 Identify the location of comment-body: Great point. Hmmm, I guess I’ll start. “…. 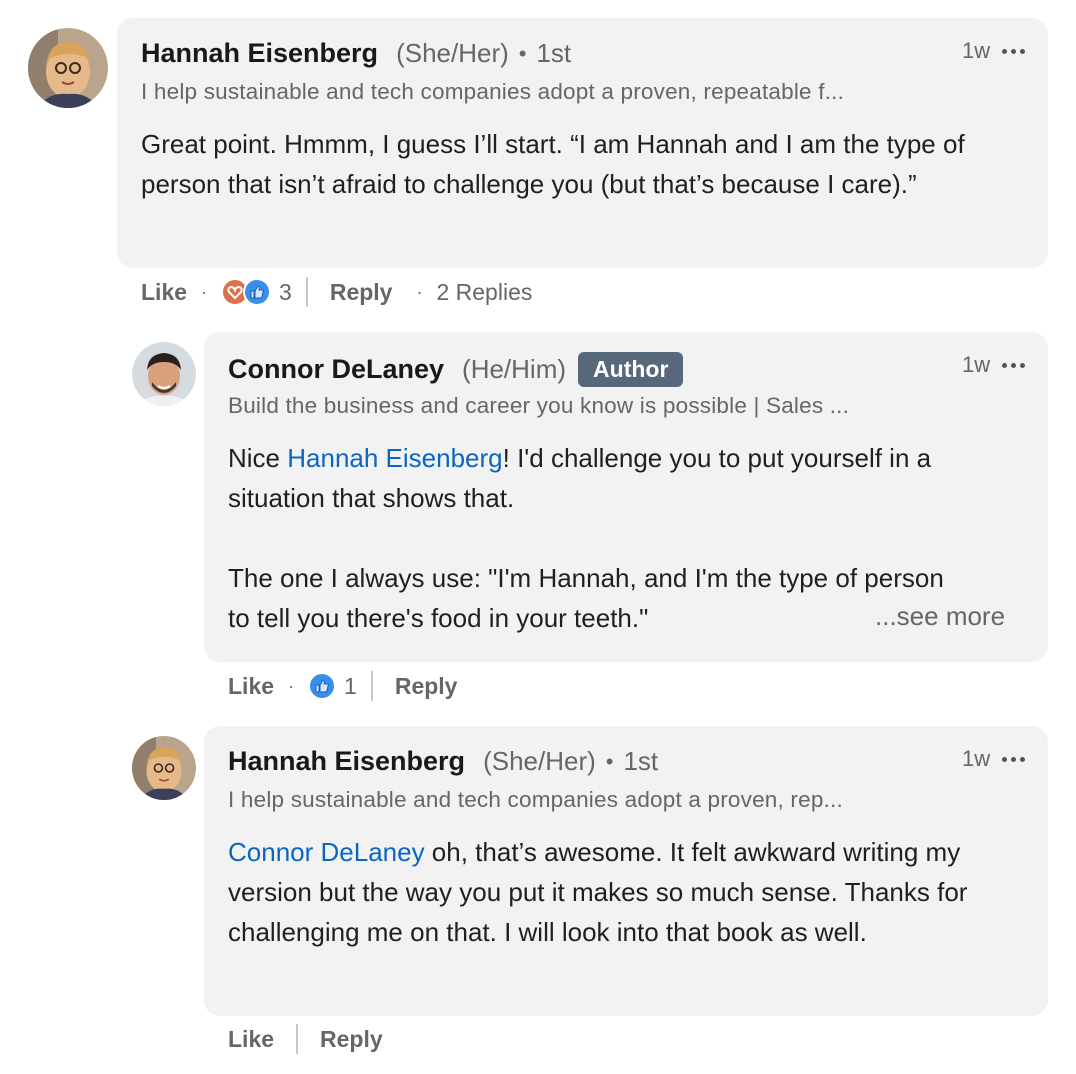
(553, 164).